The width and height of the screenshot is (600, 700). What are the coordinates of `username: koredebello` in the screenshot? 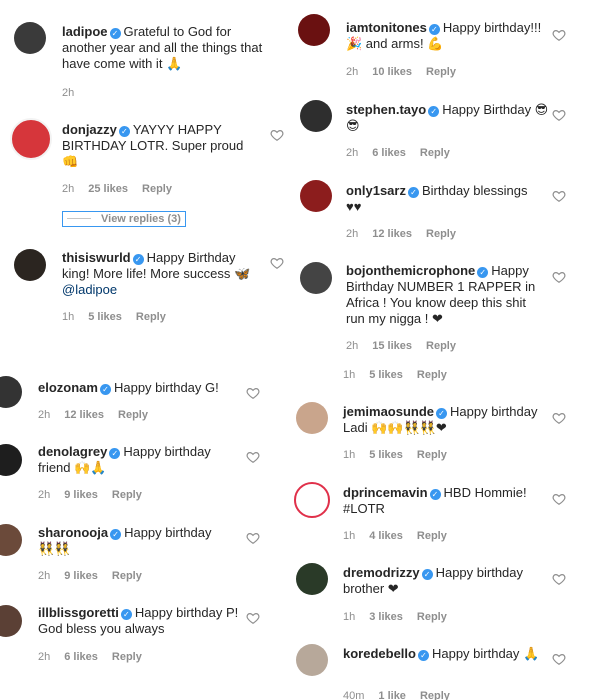 It's located at (379, 653).